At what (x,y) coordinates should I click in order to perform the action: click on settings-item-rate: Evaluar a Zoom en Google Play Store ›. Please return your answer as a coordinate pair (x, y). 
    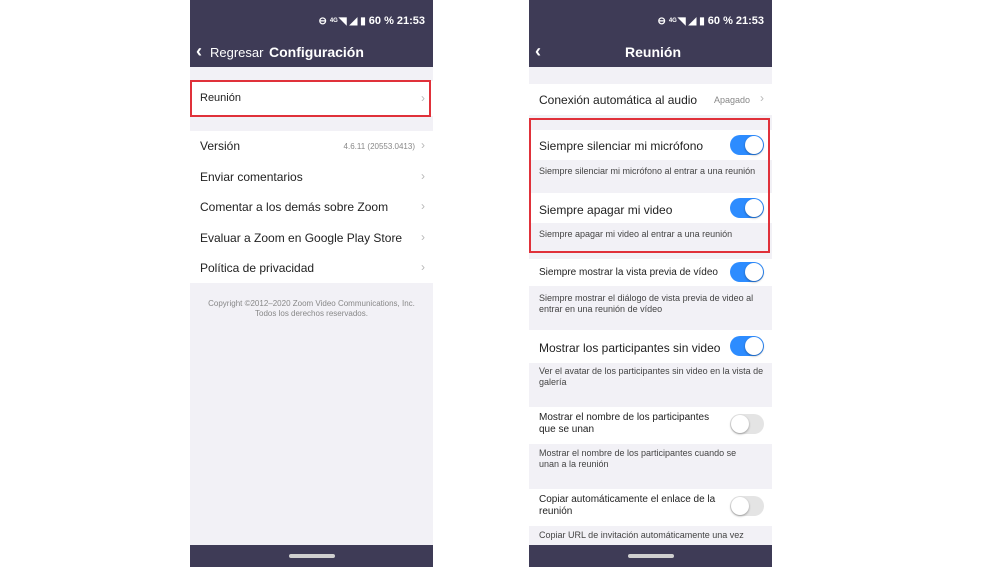
    Looking at the image, I should click on (311, 237).